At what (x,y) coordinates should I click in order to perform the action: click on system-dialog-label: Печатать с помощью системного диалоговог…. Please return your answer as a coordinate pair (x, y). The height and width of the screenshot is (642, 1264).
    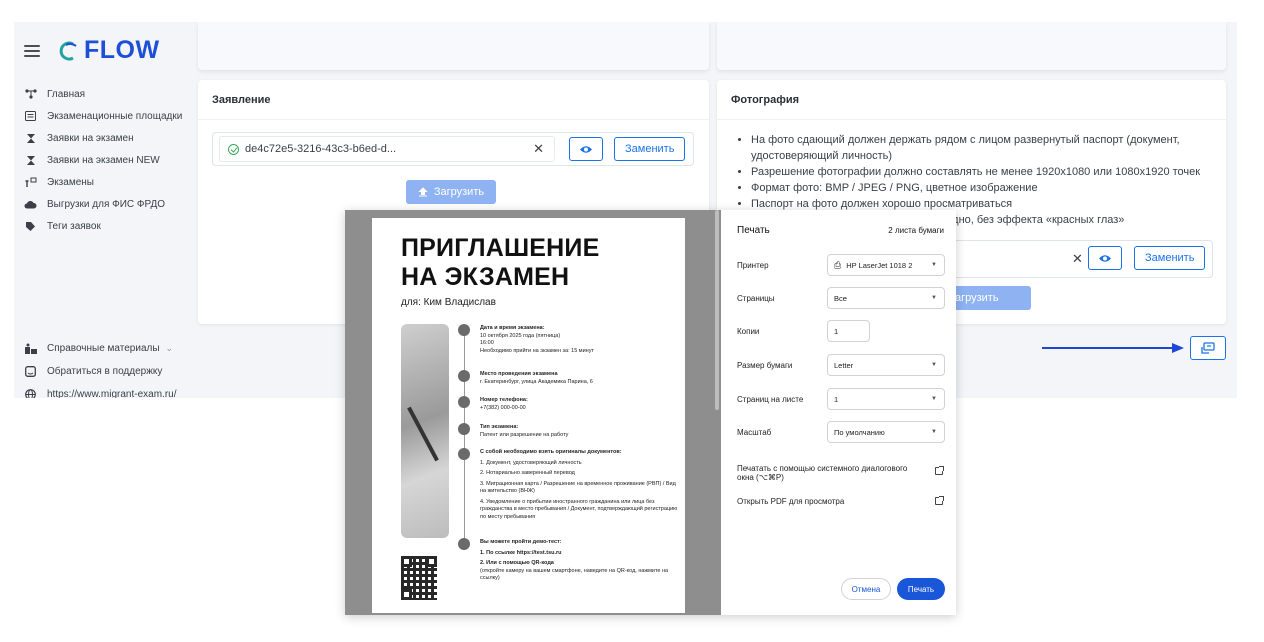
    Looking at the image, I should click on (822, 473).